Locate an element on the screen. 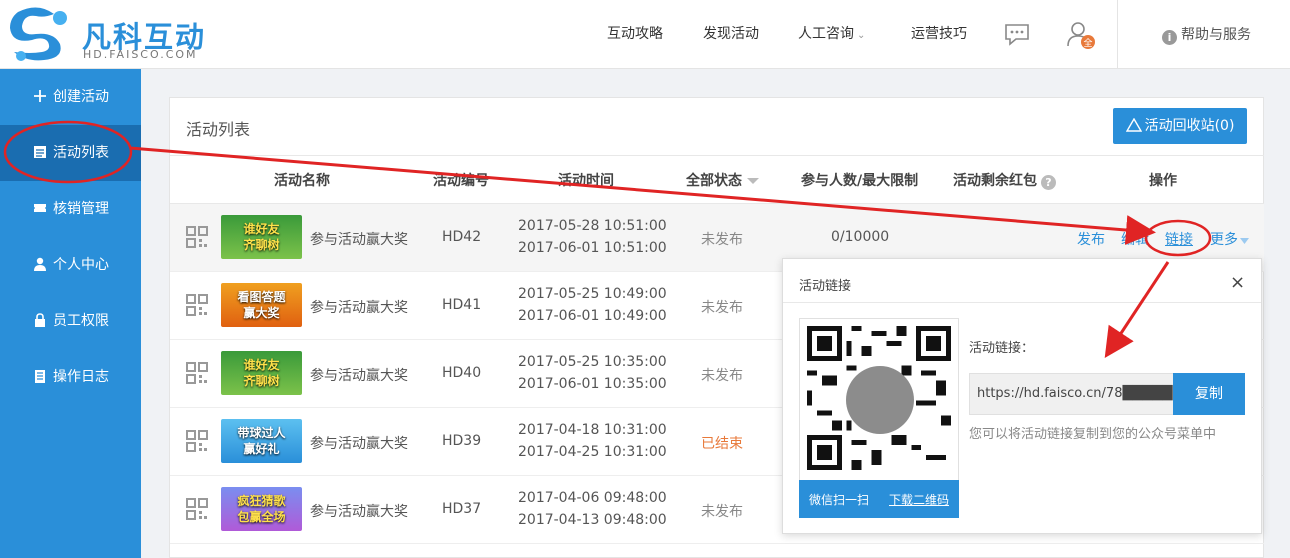 This screenshot has height=558, width=1290. activity-id: HD41 is located at coordinates (462, 305).